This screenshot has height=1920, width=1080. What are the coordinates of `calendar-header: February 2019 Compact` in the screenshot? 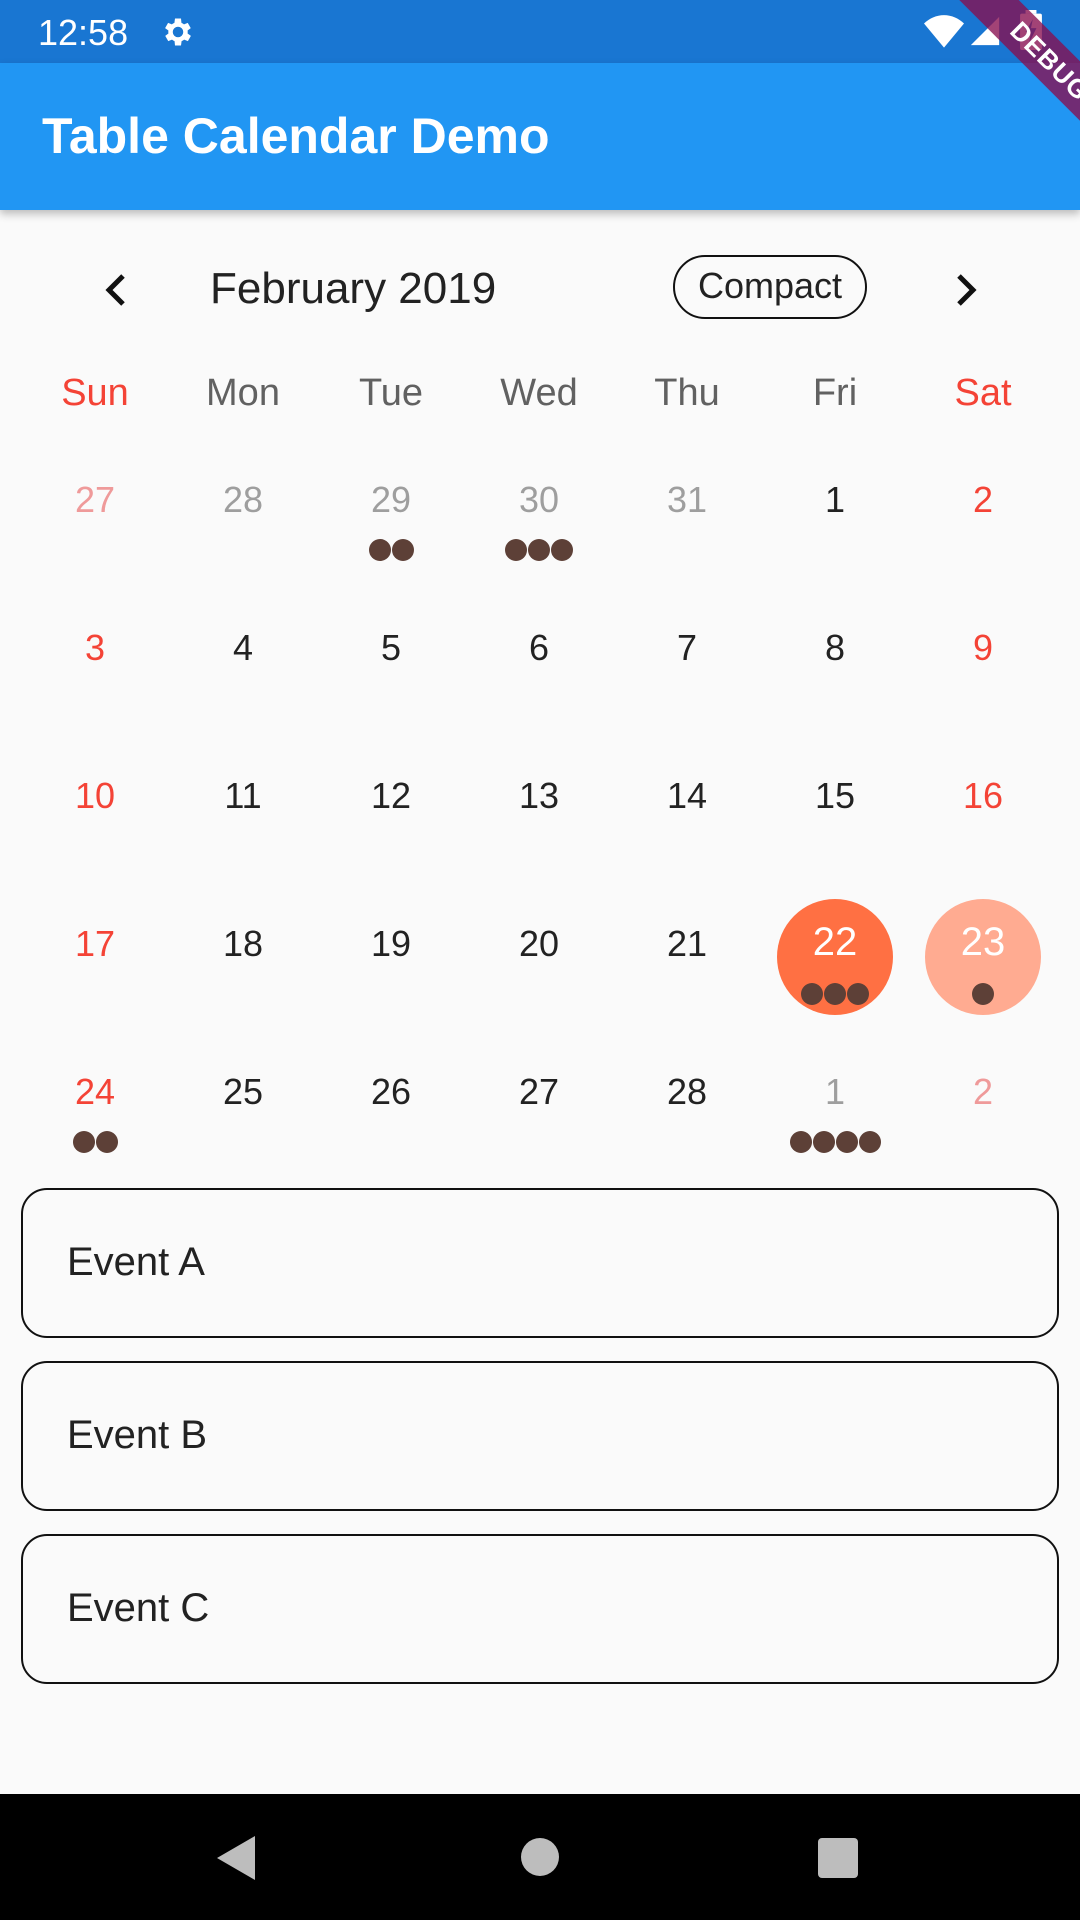 It's located at (540, 290).